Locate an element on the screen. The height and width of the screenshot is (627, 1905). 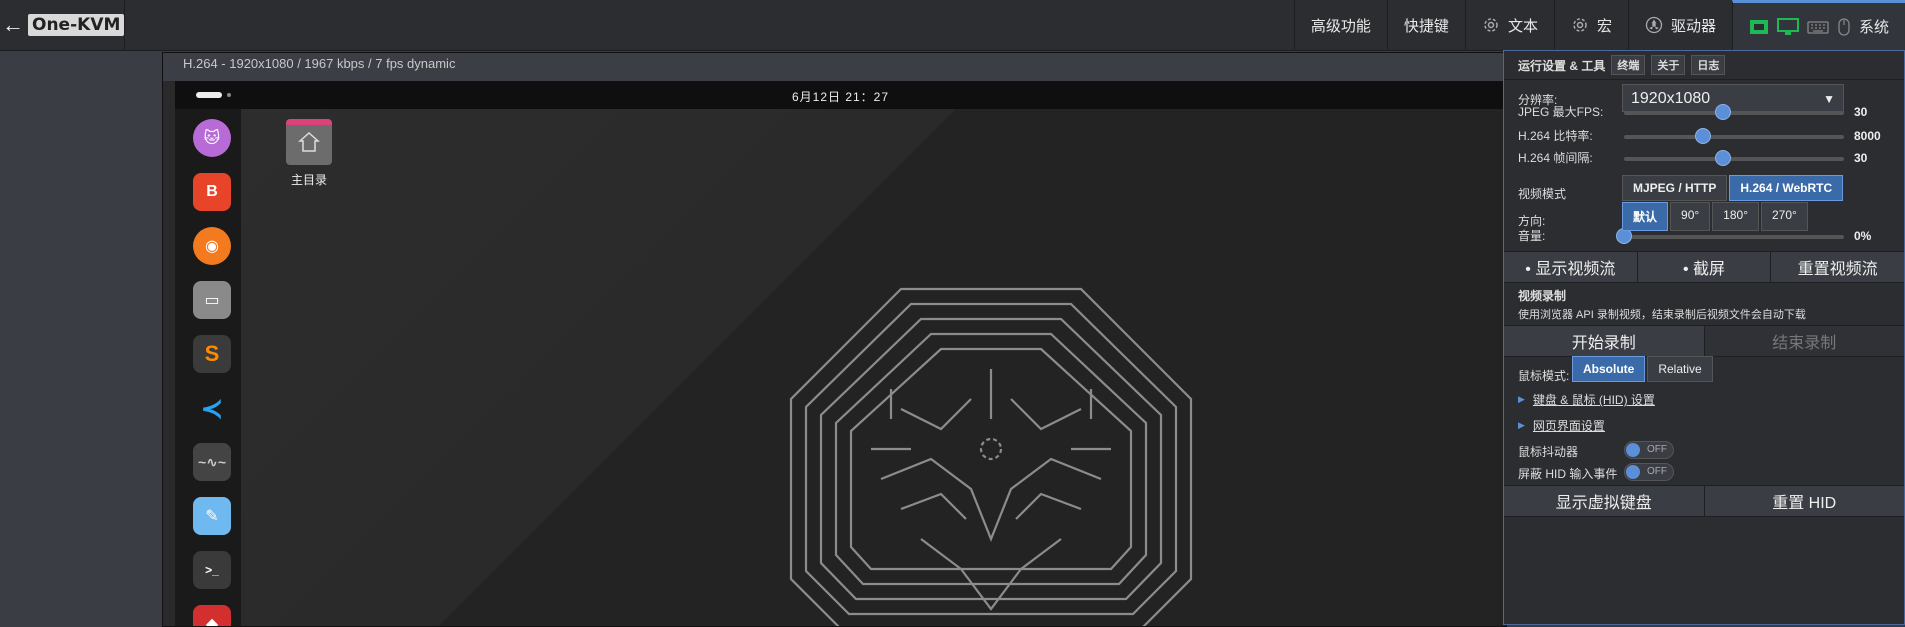
jiggler-toggle: OFF is located at coordinates (1649, 450).